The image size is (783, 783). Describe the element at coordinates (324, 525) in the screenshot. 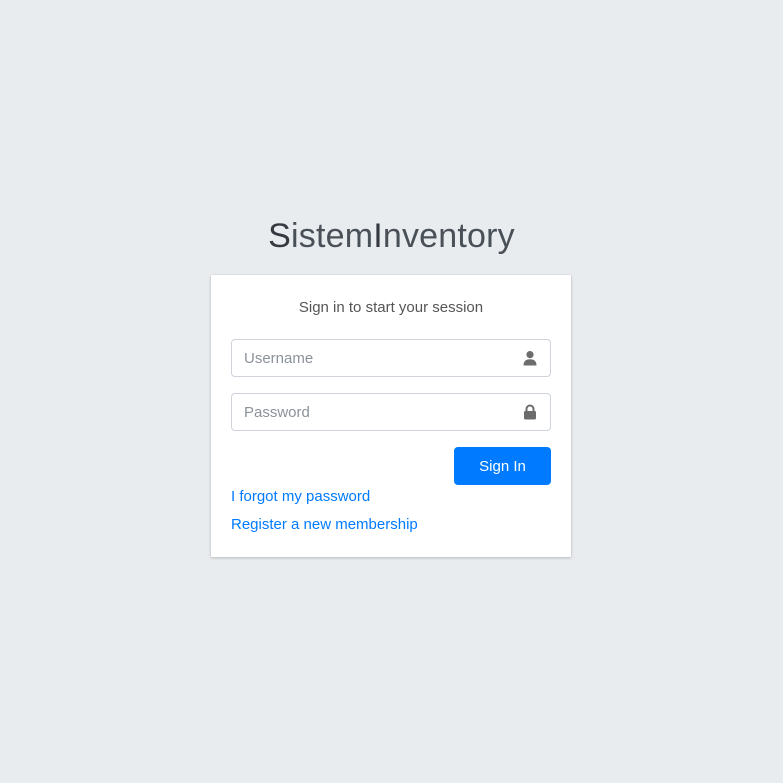

I see `register-link: Register a new membership` at that location.